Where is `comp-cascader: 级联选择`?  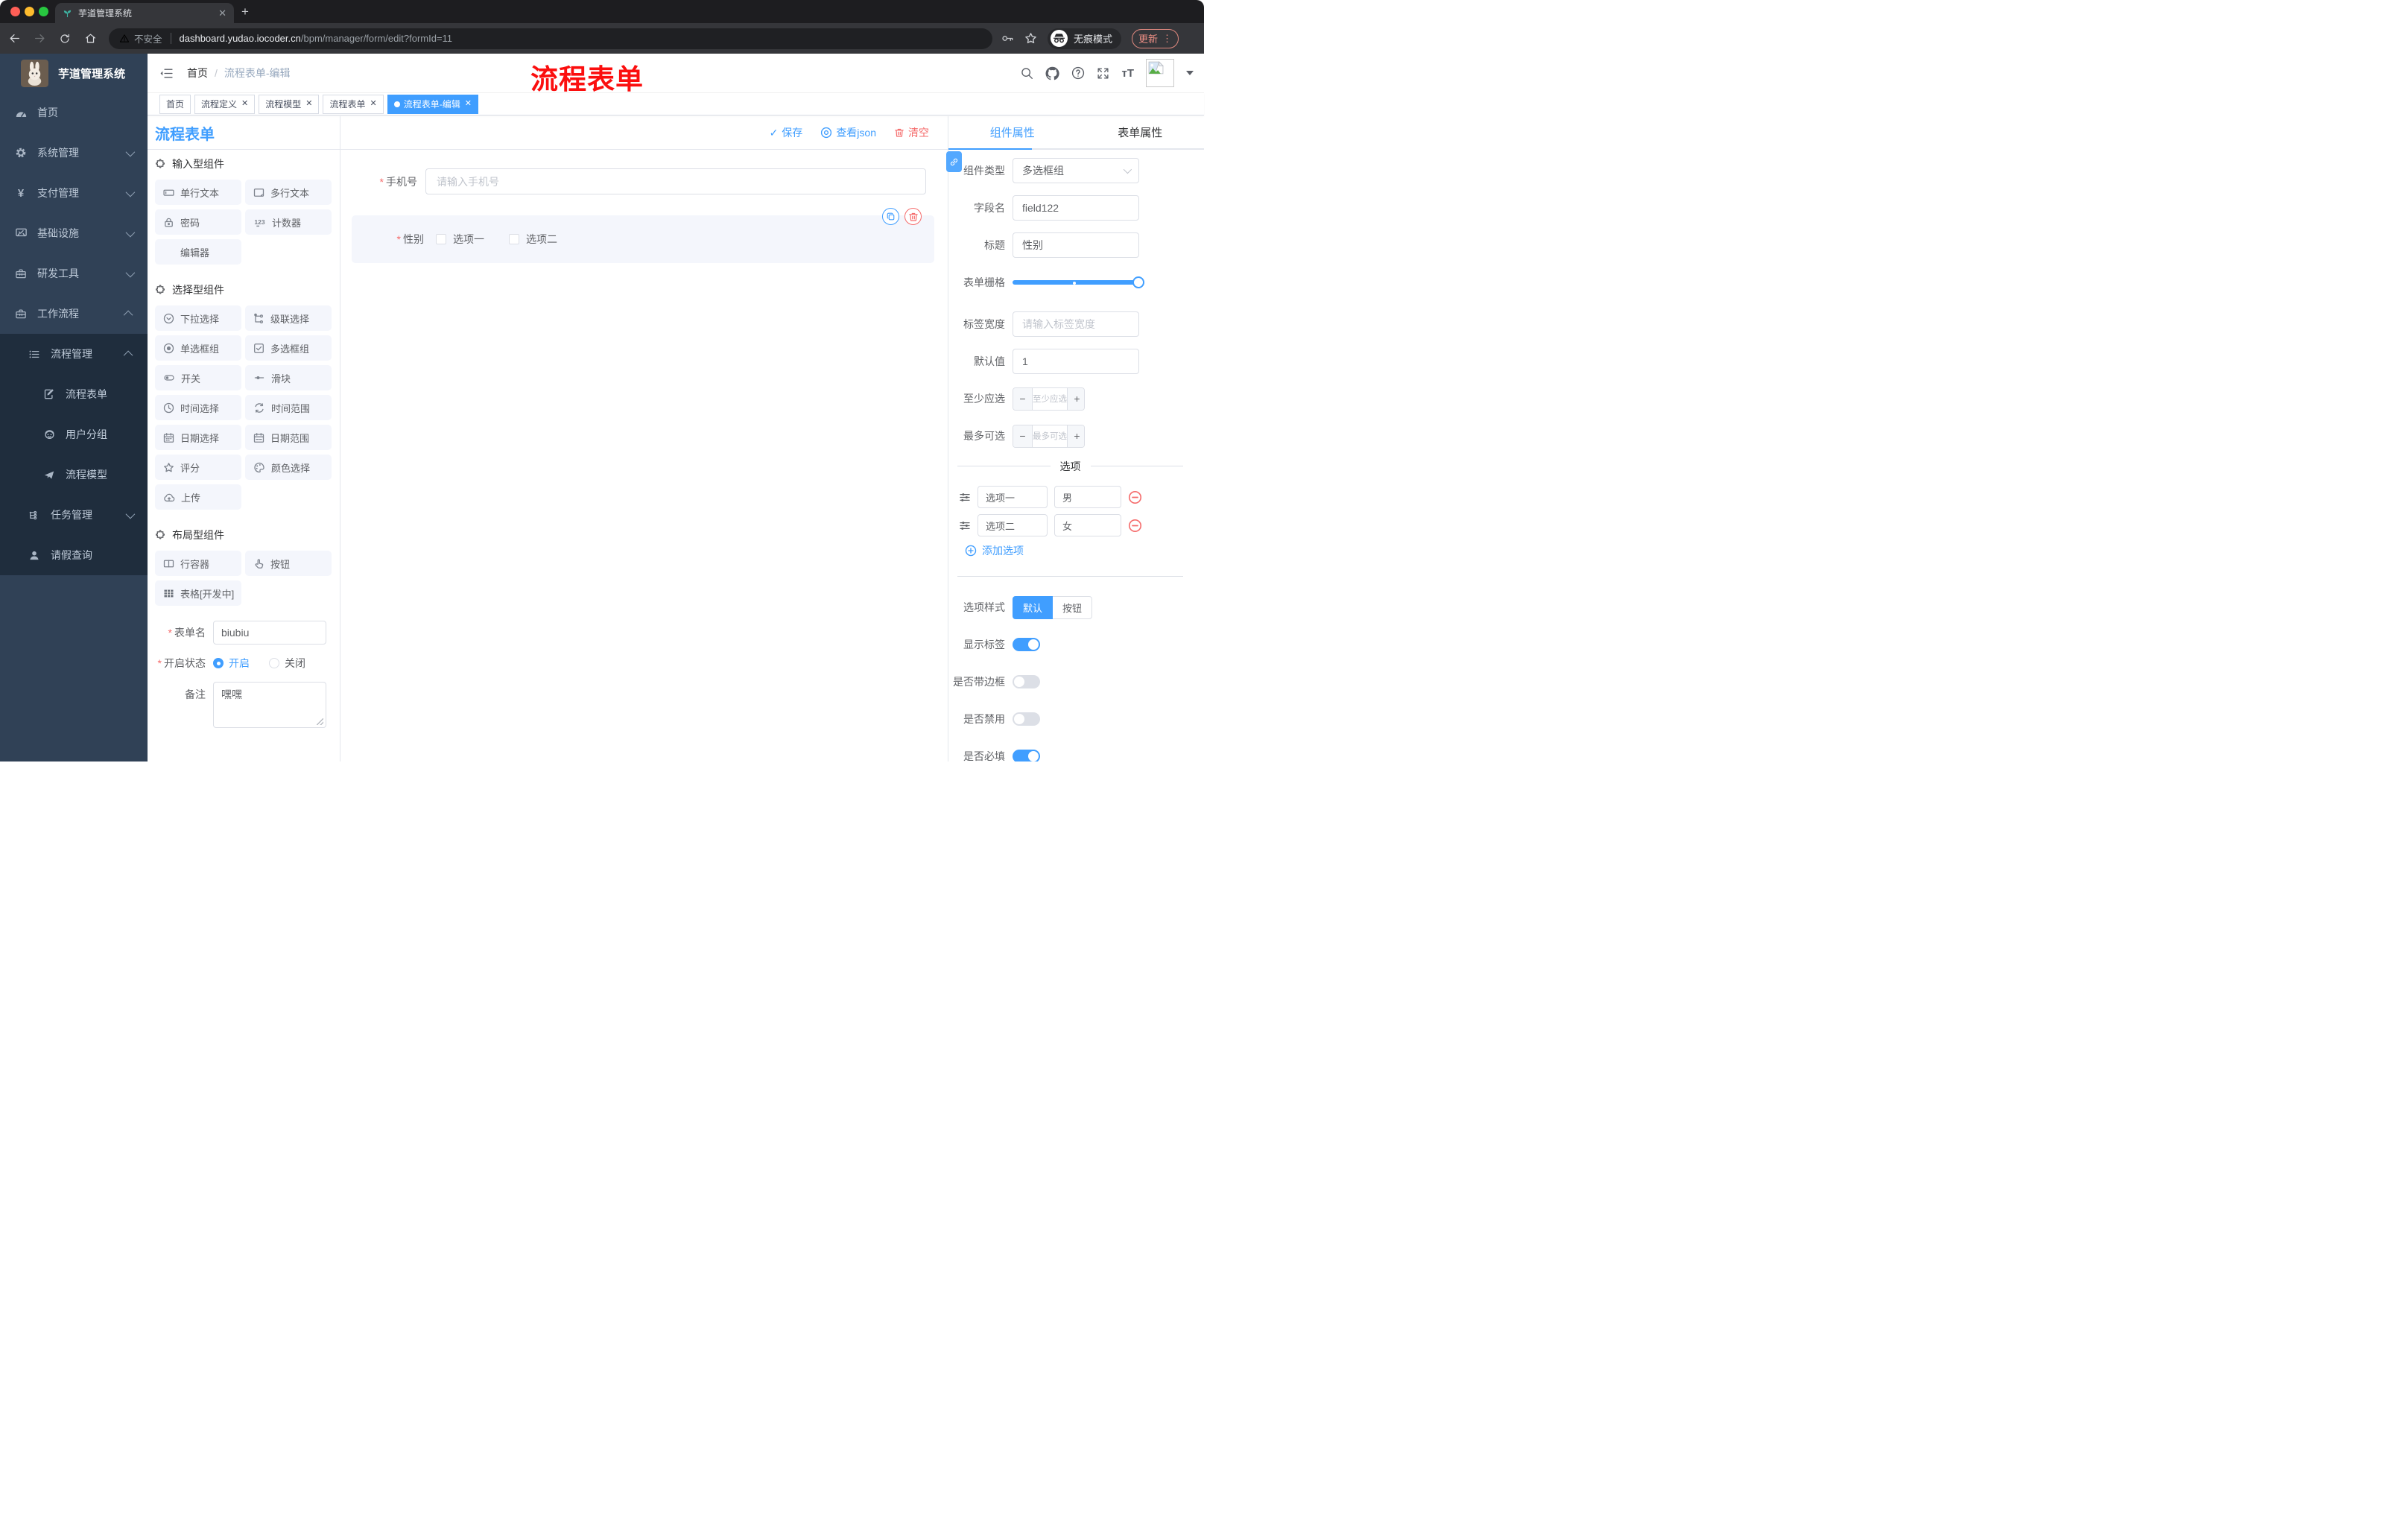
comp-cascader: 级联选择 is located at coordinates (288, 318).